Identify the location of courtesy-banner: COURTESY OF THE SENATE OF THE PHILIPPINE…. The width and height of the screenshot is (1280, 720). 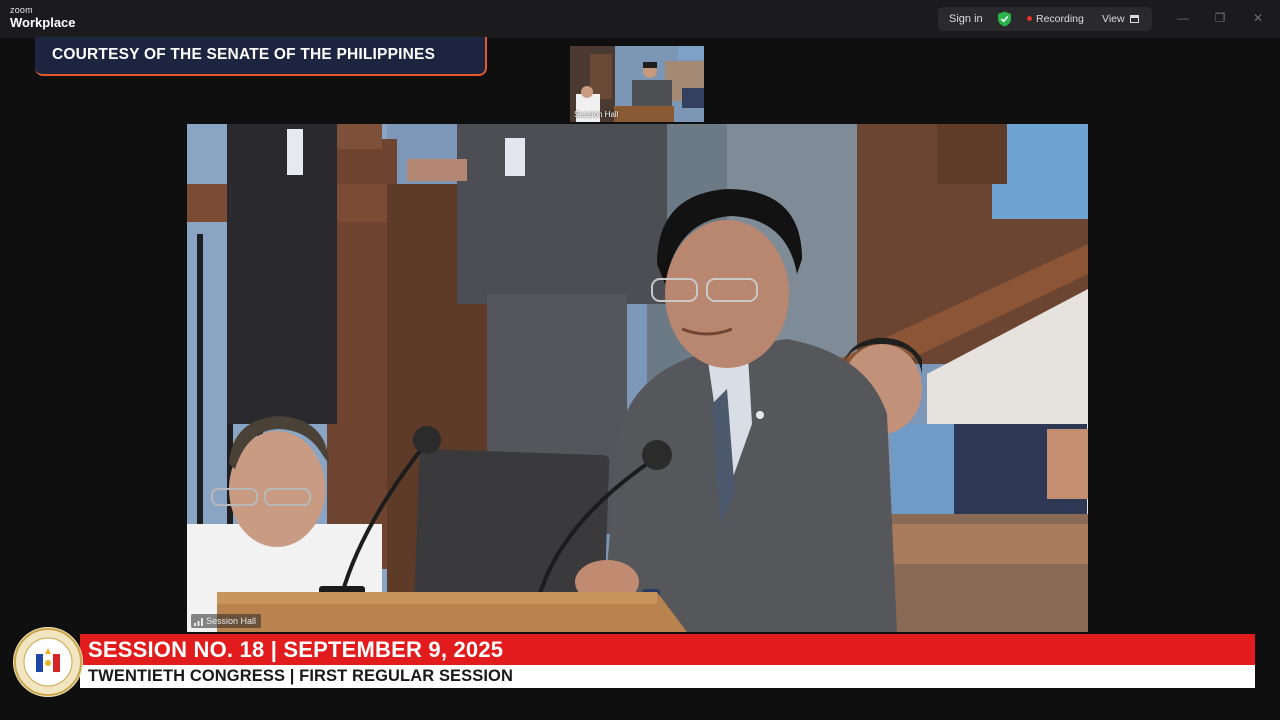
(261, 56).